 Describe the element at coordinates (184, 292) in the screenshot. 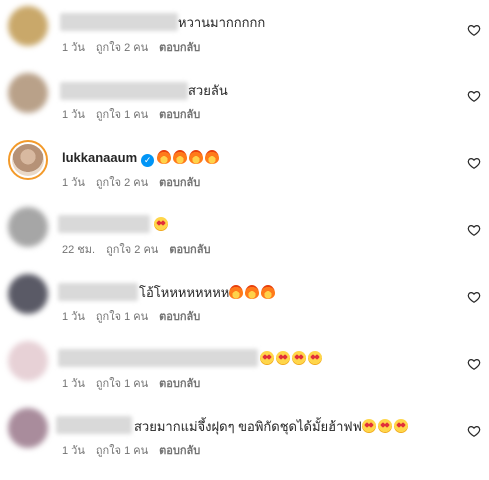

I see `comment-text-content: โอ้โหหหหหหหห` at that location.